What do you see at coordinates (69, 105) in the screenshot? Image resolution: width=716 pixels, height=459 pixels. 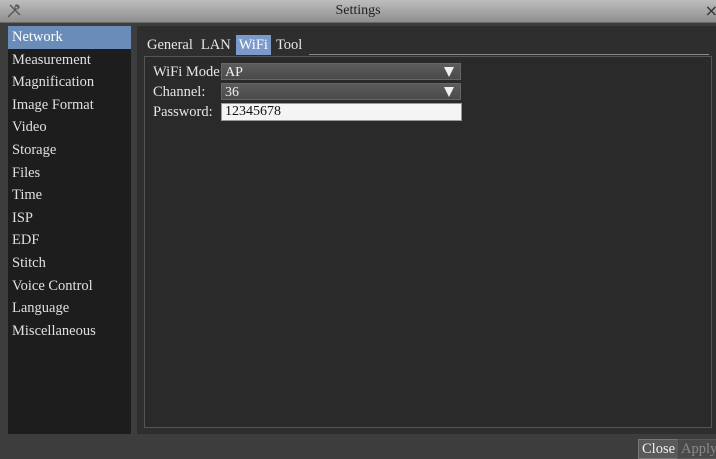 I see `sidebar-item-image-format: Image Format` at bounding box center [69, 105].